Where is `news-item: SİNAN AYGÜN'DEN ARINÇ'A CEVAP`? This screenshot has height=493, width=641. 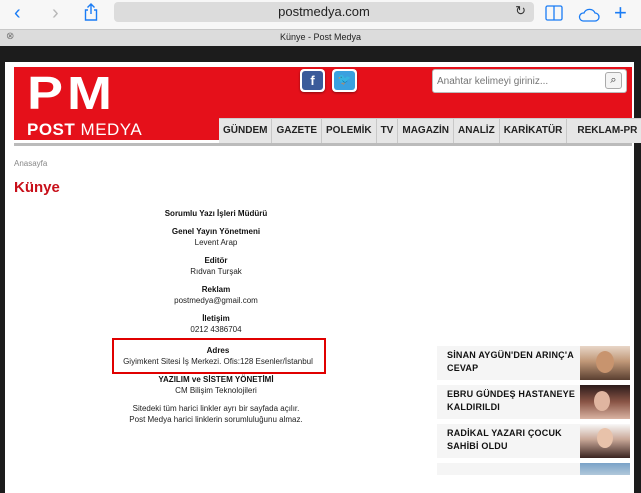
news-item: SİNAN AYGÜN'DEN ARINÇ'A CEVAP is located at coordinates (533, 363).